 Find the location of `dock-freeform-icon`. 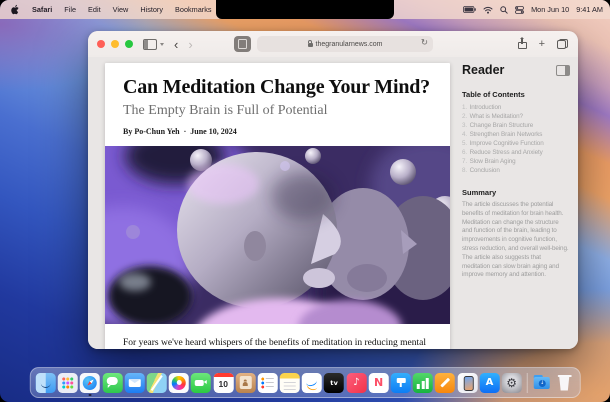

dock-freeform-icon is located at coordinates (312, 382).